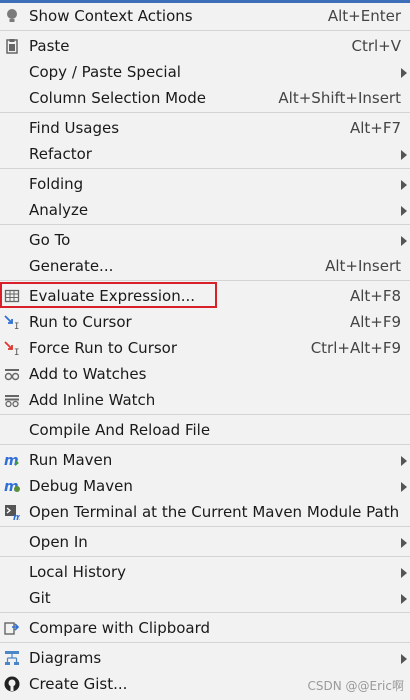 Image resolution: width=410 pixels, height=700 pixels. What do you see at coordinates (376, 46) in the screenshot?
I see `shortcut-label: Ctrl+V` at bounding box center [376, 46].